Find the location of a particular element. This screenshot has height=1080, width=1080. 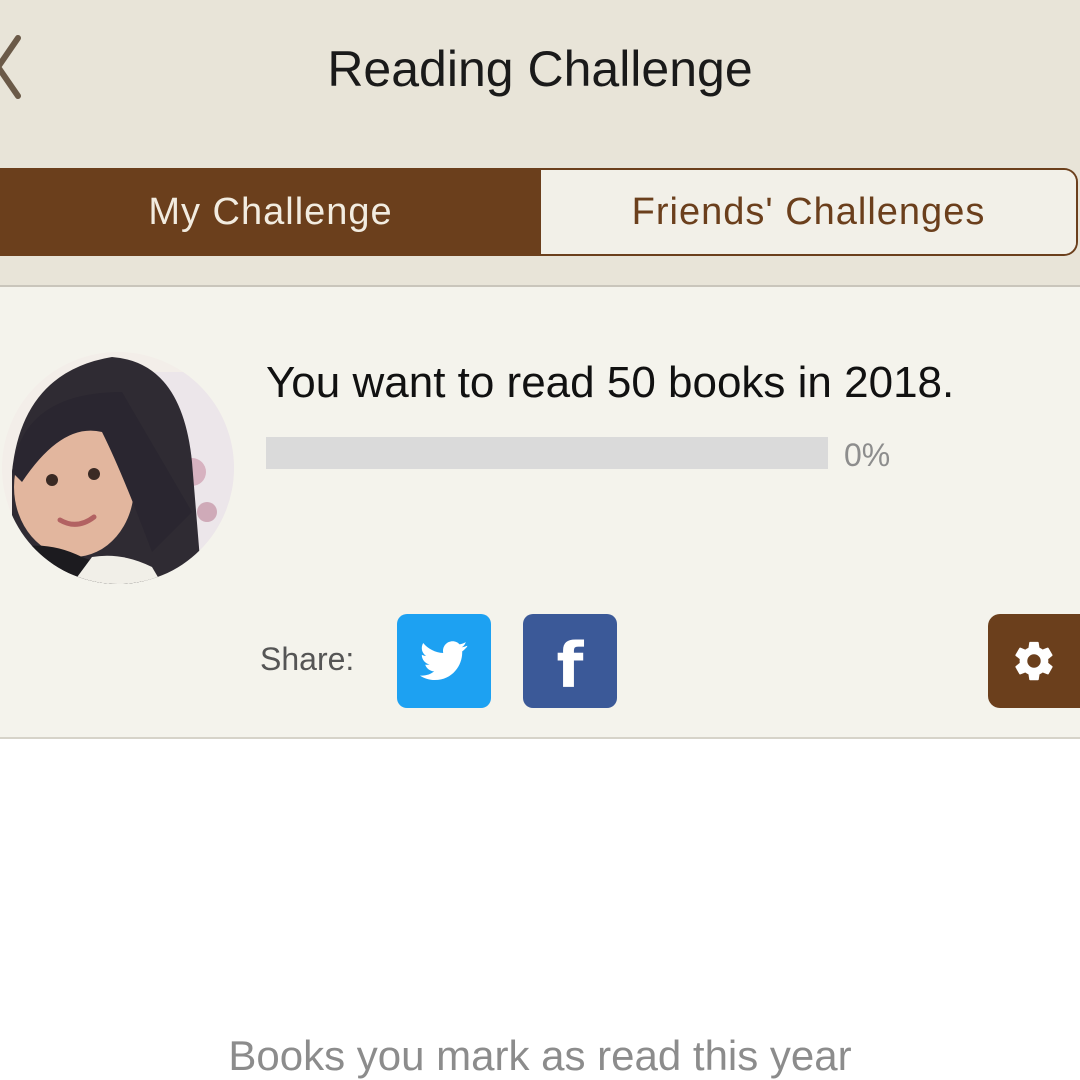

gear-icon is located at coordinates (1034, 661).